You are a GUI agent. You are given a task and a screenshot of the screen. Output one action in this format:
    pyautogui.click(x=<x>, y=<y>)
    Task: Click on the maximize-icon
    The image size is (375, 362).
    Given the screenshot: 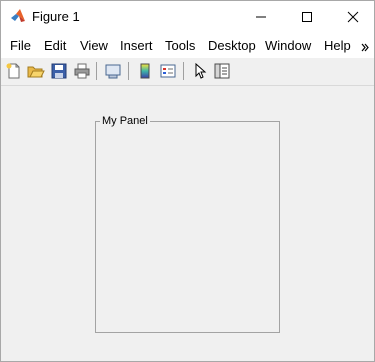 What is the action you would take?
    pyautogui.click(x=307, y=16)
    